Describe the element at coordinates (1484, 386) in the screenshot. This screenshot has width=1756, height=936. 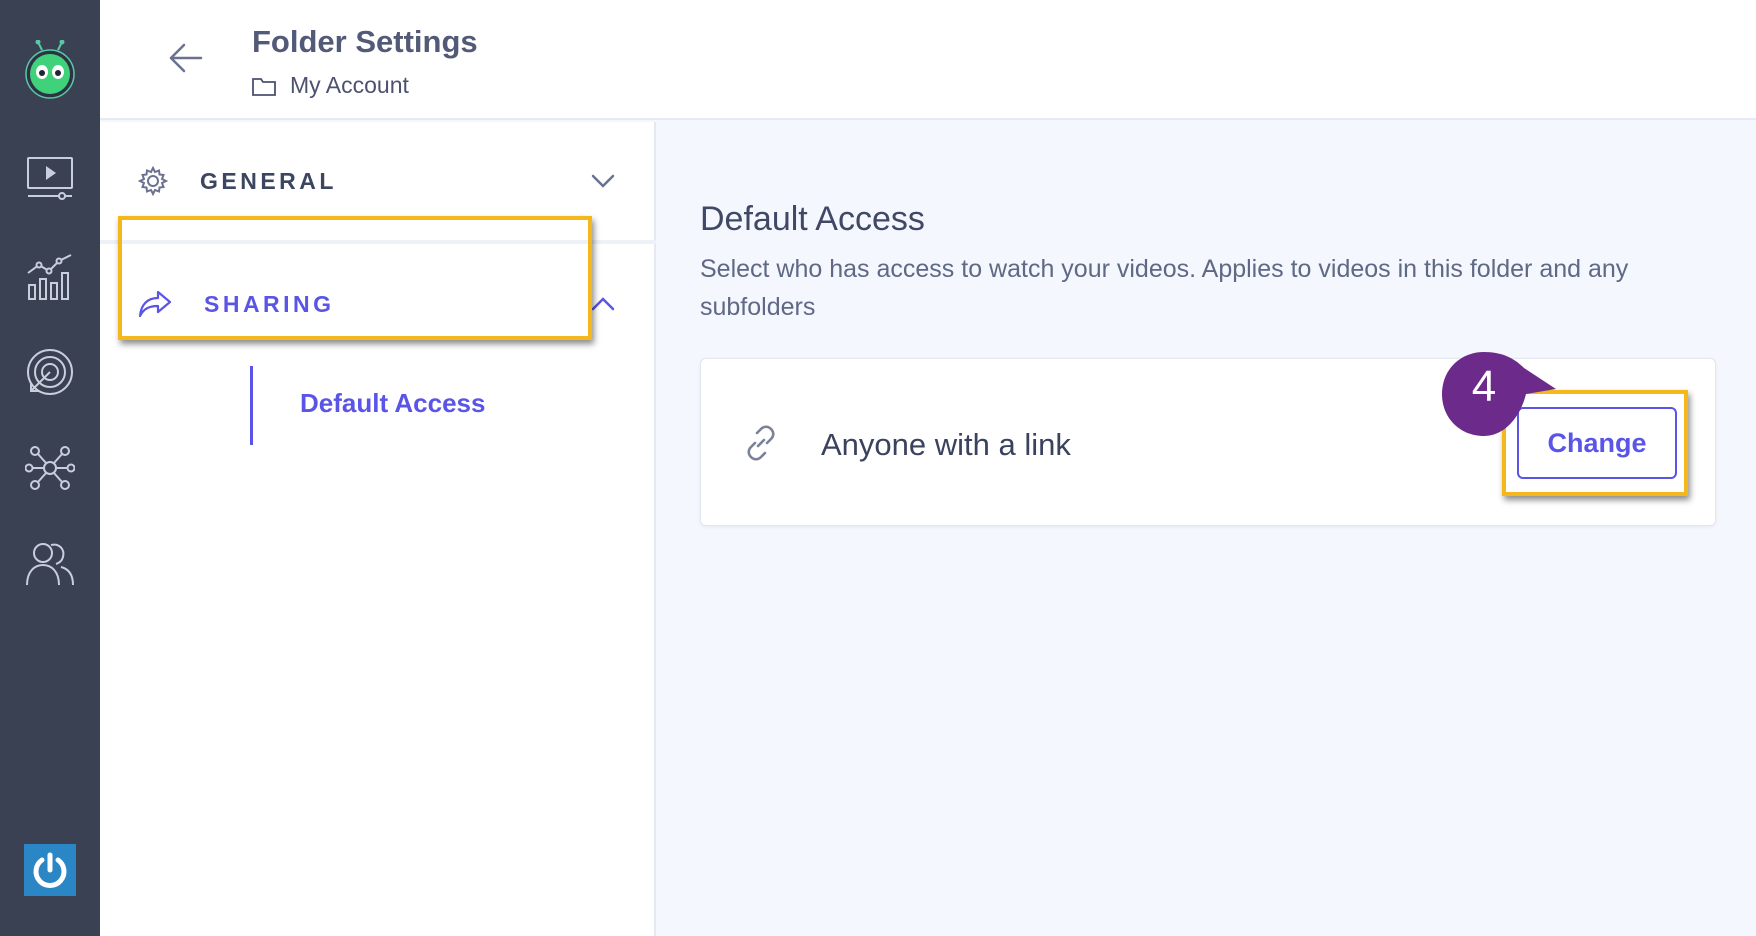
I see `step-number: 4` at that location.